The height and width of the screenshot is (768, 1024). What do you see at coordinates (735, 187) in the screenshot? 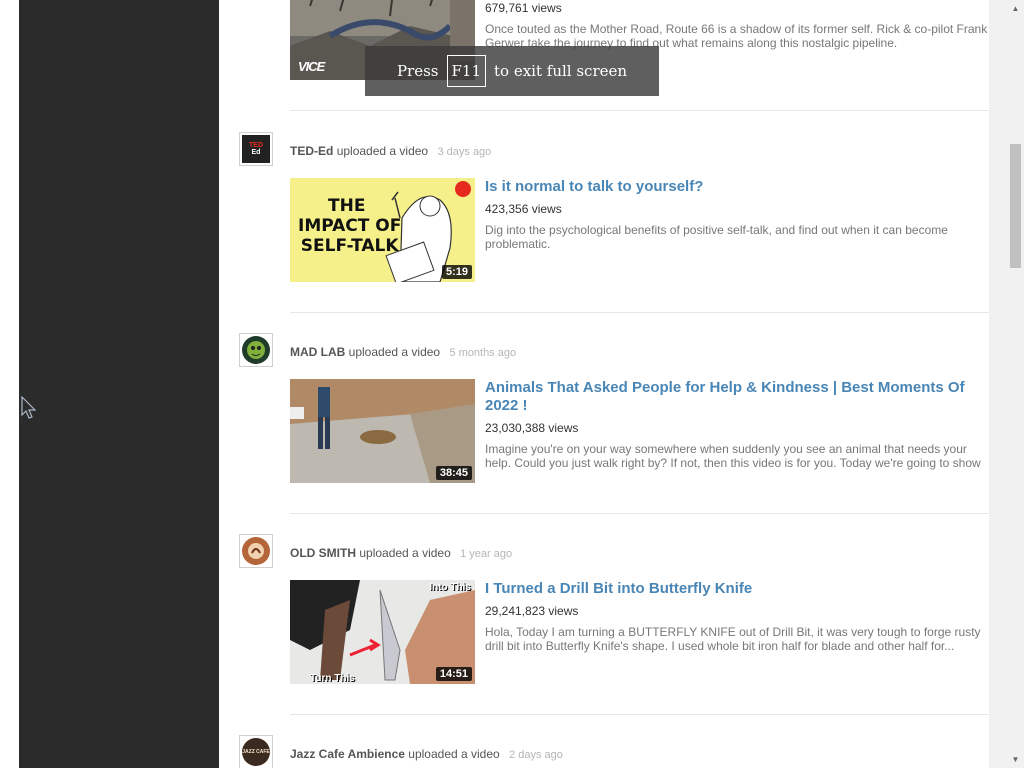
I see `video-title-link: Is it normal to talk to yourself?` at bounding box center [735, 187].